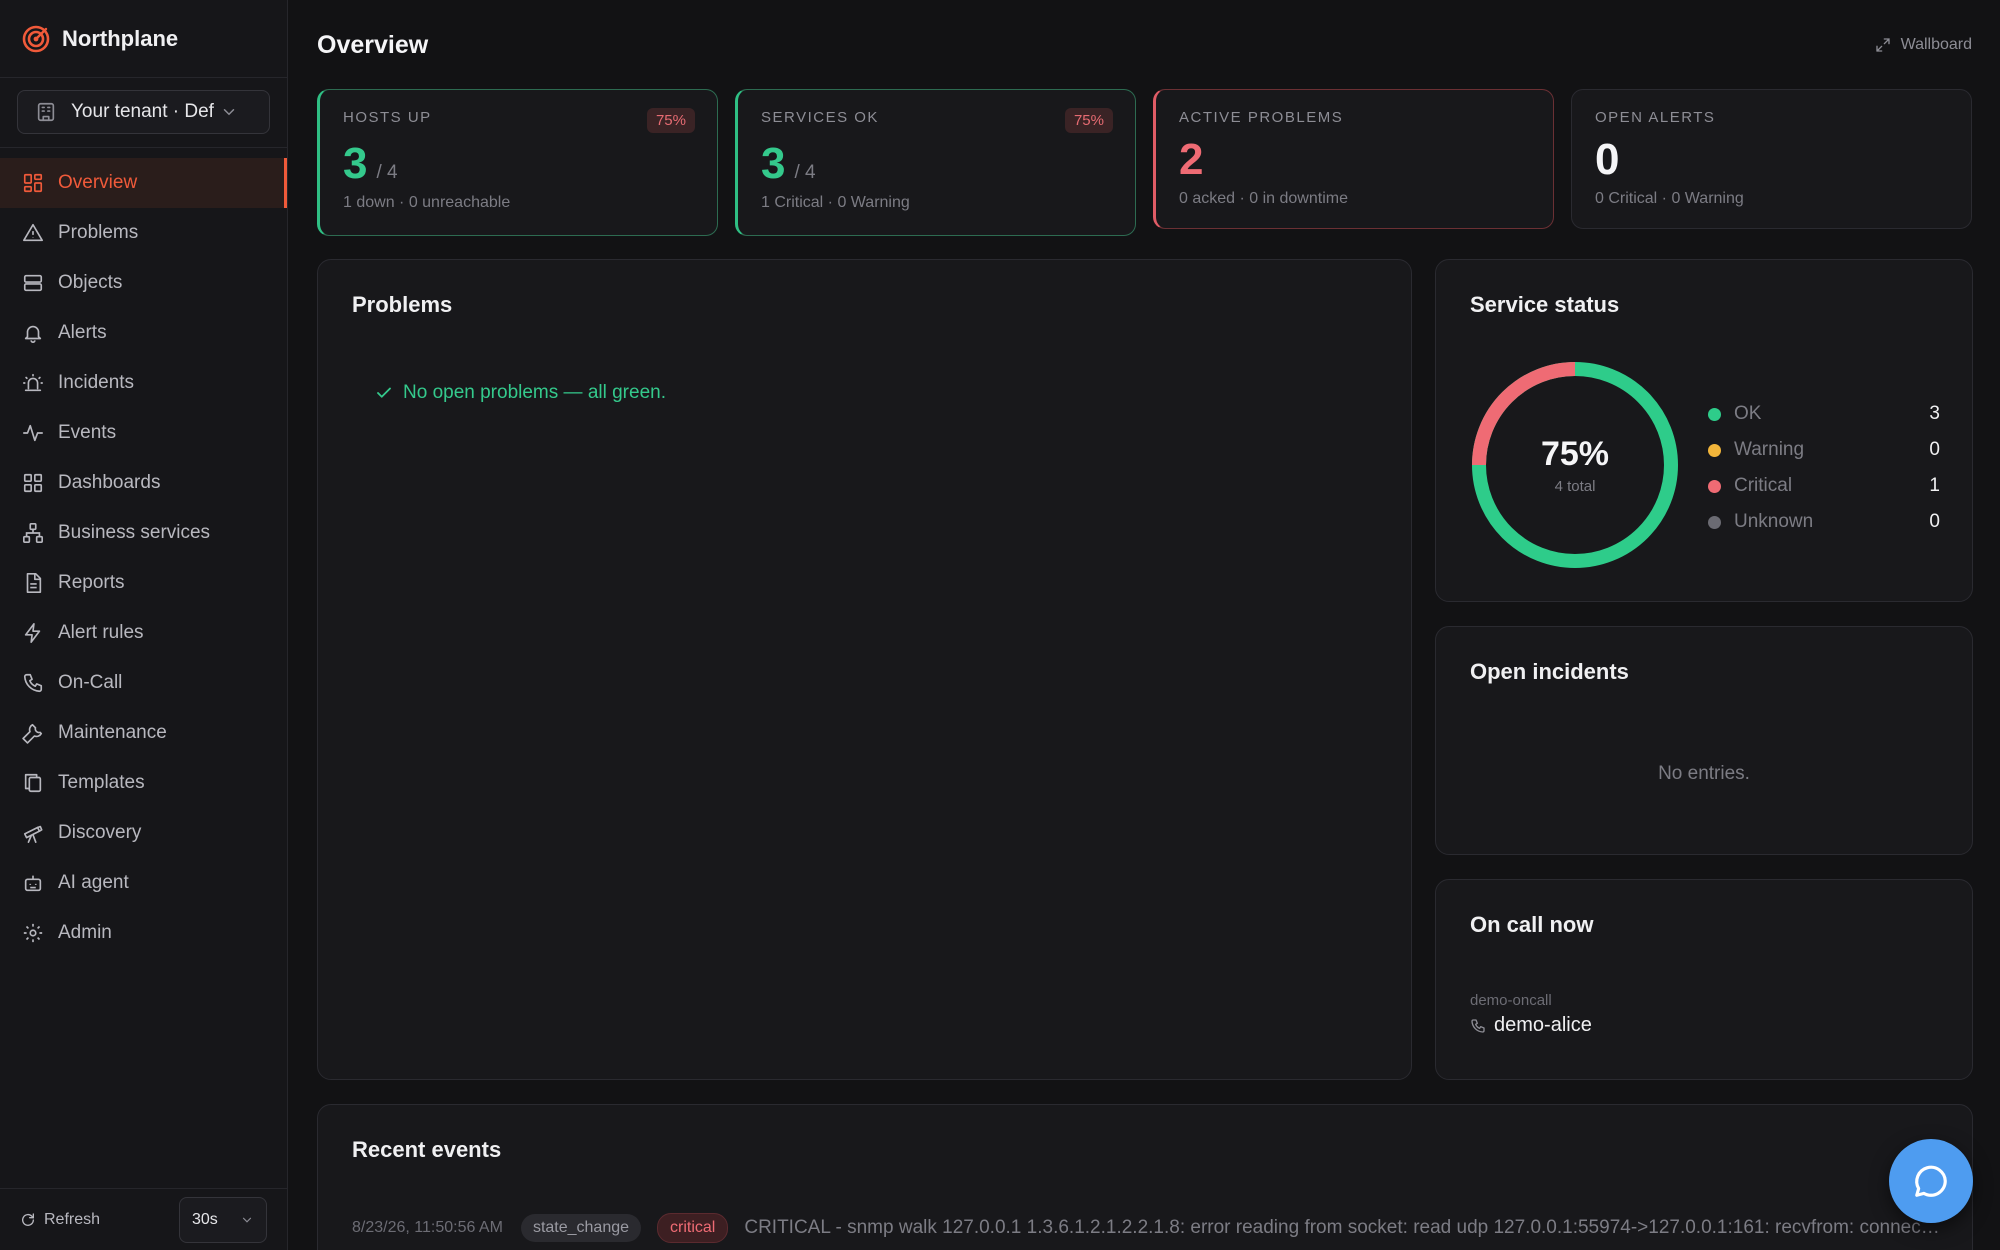 This screenshot has width=2000, height=1250. What do you see at coordinates (520, 393) in the screenshot?
I see `problems-empty-state: No open problems — all green.` at bounding box center [520, 393].